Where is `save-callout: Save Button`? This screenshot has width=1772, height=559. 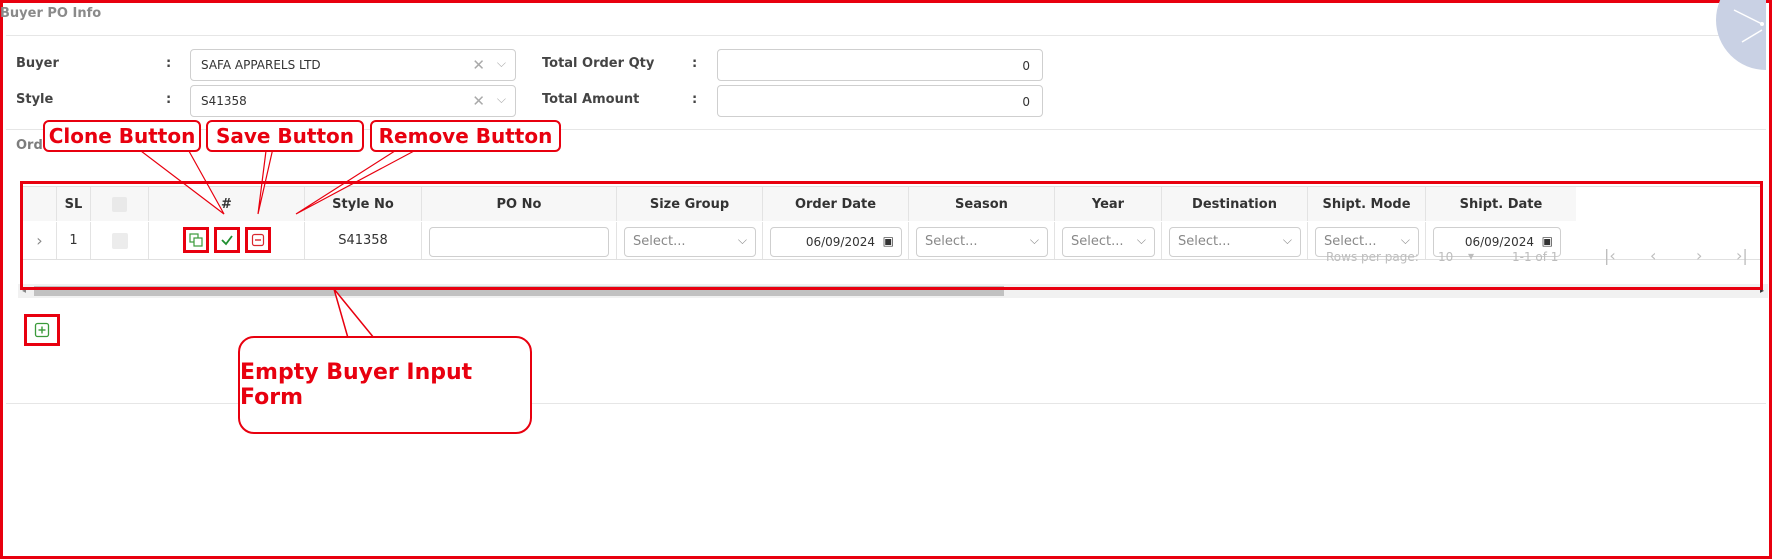
save-callout: Save Button is located at coordinates (285, 136).